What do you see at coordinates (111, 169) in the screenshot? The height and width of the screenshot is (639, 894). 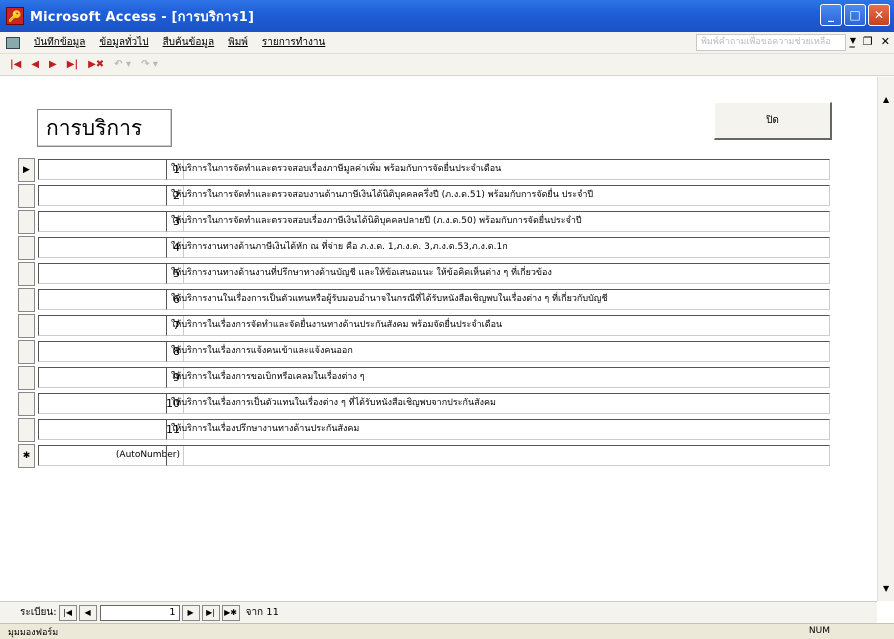 I see `record-id-field: 1` at bounding box center [111, 169].